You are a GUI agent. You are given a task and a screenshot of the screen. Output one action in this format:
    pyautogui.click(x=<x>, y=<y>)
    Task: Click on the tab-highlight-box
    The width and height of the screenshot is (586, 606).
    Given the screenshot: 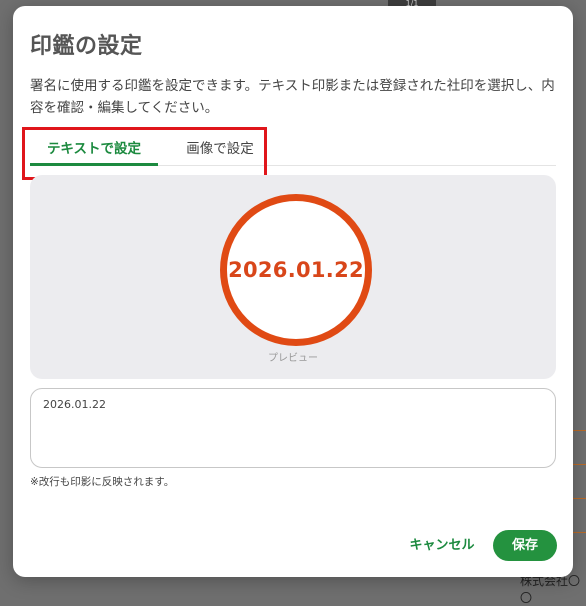 What is the action you would take?
    pyautogui.click(x=144, y=153)
    